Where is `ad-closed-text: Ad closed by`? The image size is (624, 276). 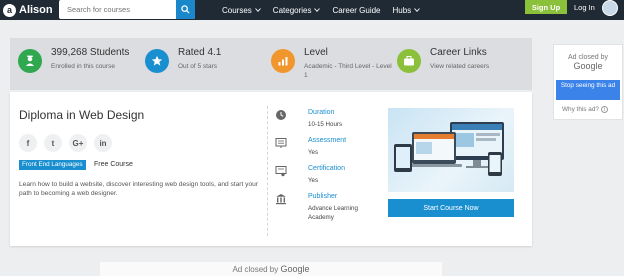
ad-closed-text: Ad closed by is located at coordinates (588, 57).